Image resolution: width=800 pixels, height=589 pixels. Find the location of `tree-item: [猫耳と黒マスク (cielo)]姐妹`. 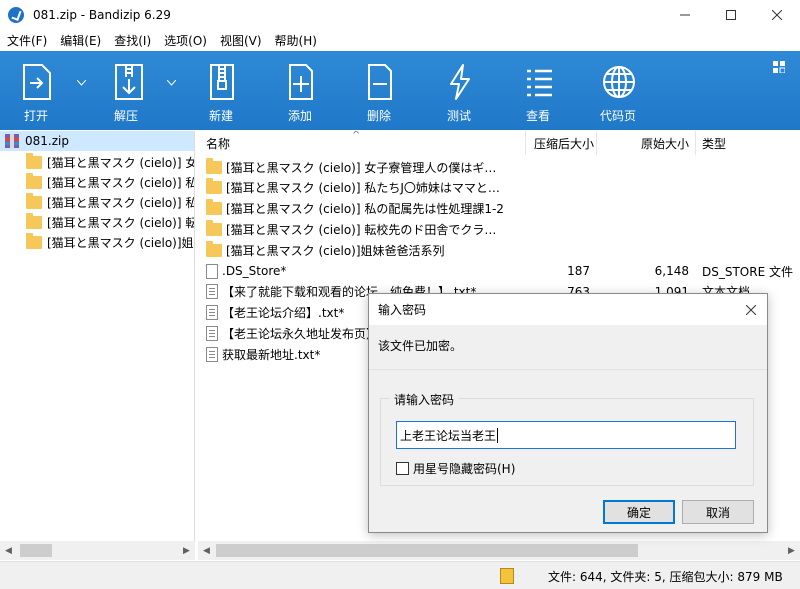

tree-item: [猫耳と黒マスク (cielo)]姐妹 is located at coordinates (110, 242).